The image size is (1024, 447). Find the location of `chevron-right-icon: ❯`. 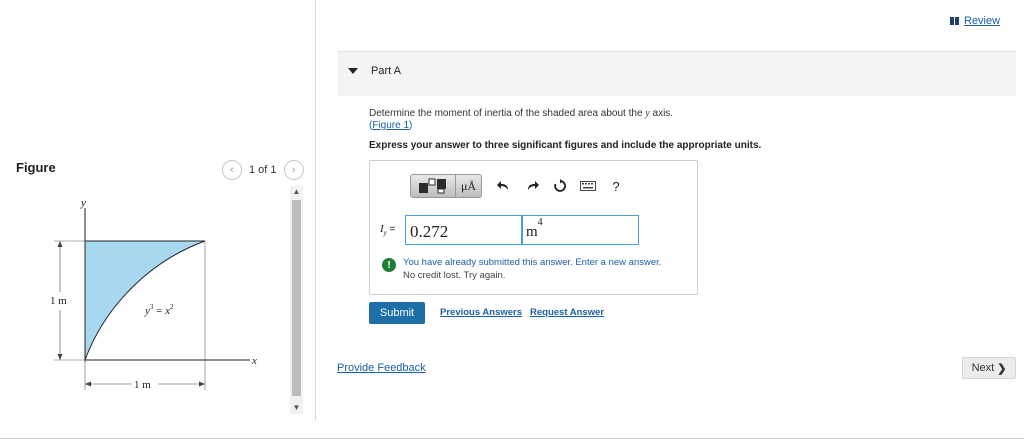

chevron-right-icon: ❯ is located at coordinates (1002, 368).